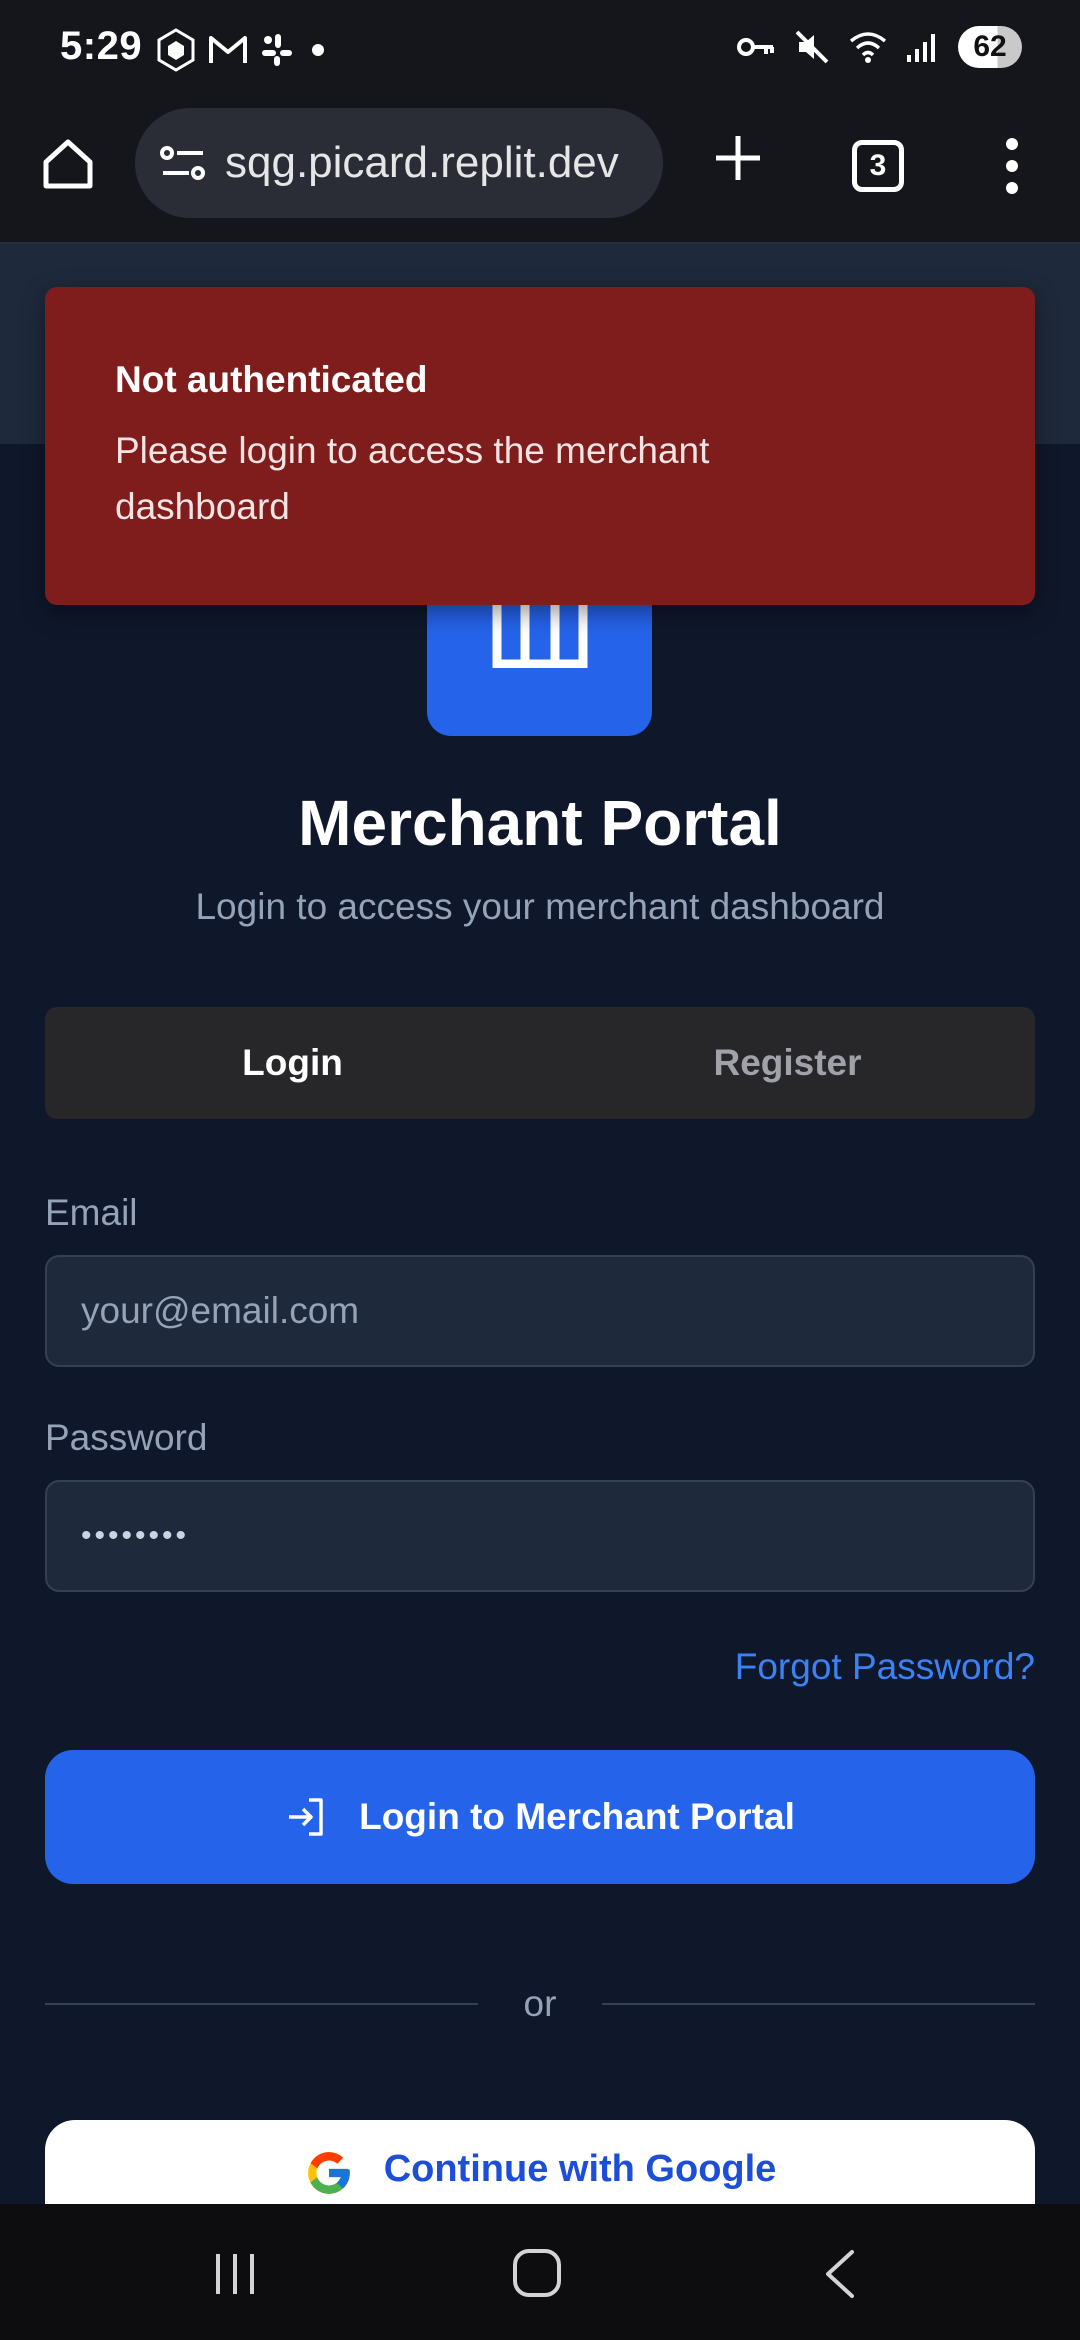 This screenshot has height=2340, width=1080. Describe the element at coordinates (990, 47) in the screenshot. I see `battery-icon: 62` at that location.